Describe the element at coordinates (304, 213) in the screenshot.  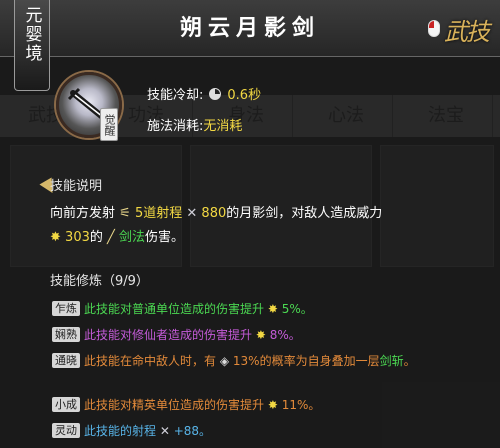
I see `desc-part-2: 的月影剑，对敌人造成威力` at that location.